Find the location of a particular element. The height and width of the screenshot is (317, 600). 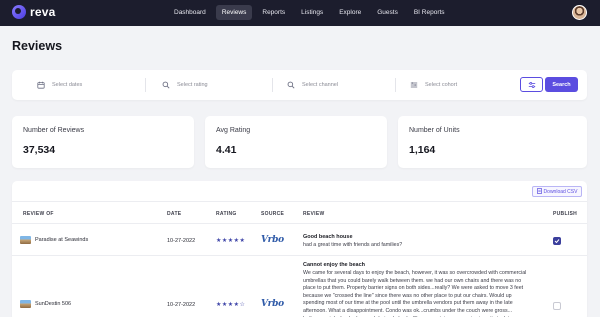

nav-item-reports: Reports is located at coordinates (273, 12).